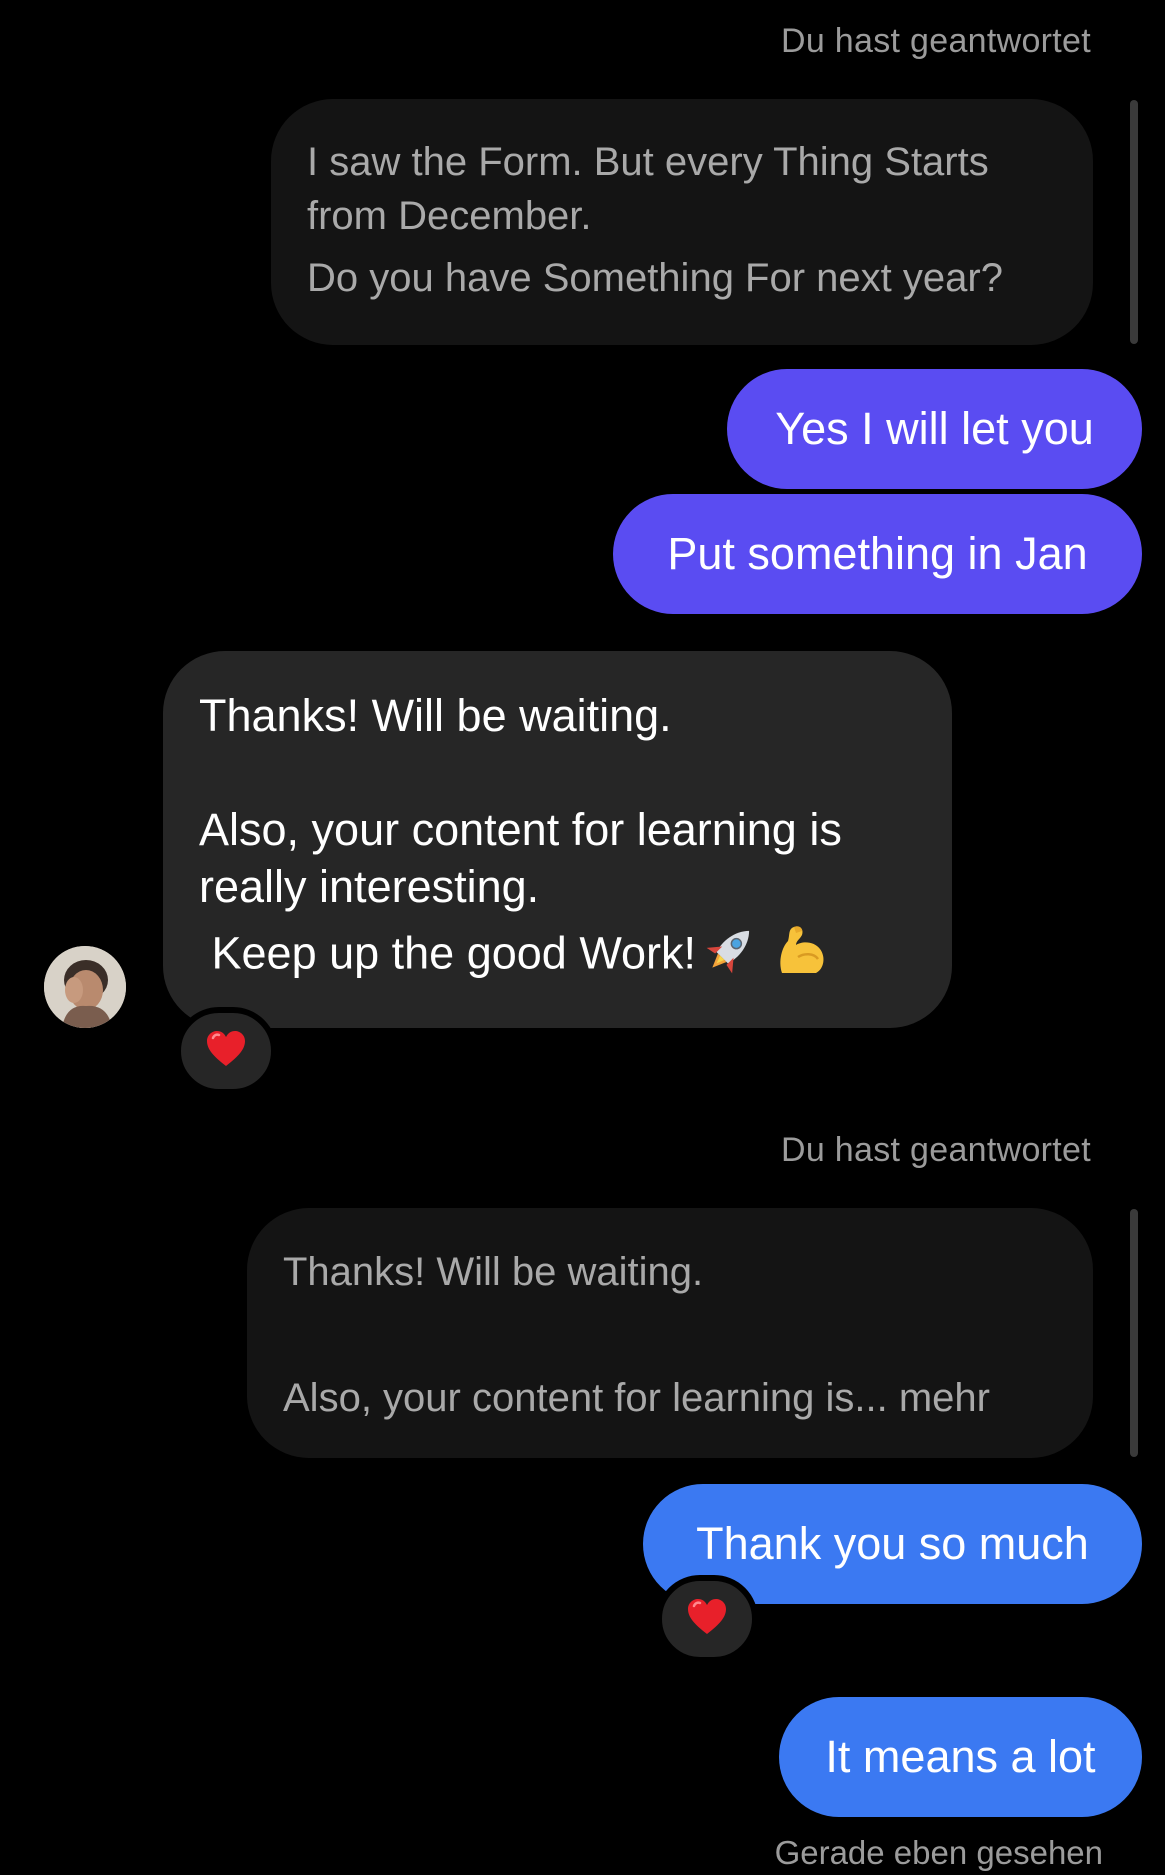 The image size is (1165, 1875). I want to click on message-line, so click(557, 772).